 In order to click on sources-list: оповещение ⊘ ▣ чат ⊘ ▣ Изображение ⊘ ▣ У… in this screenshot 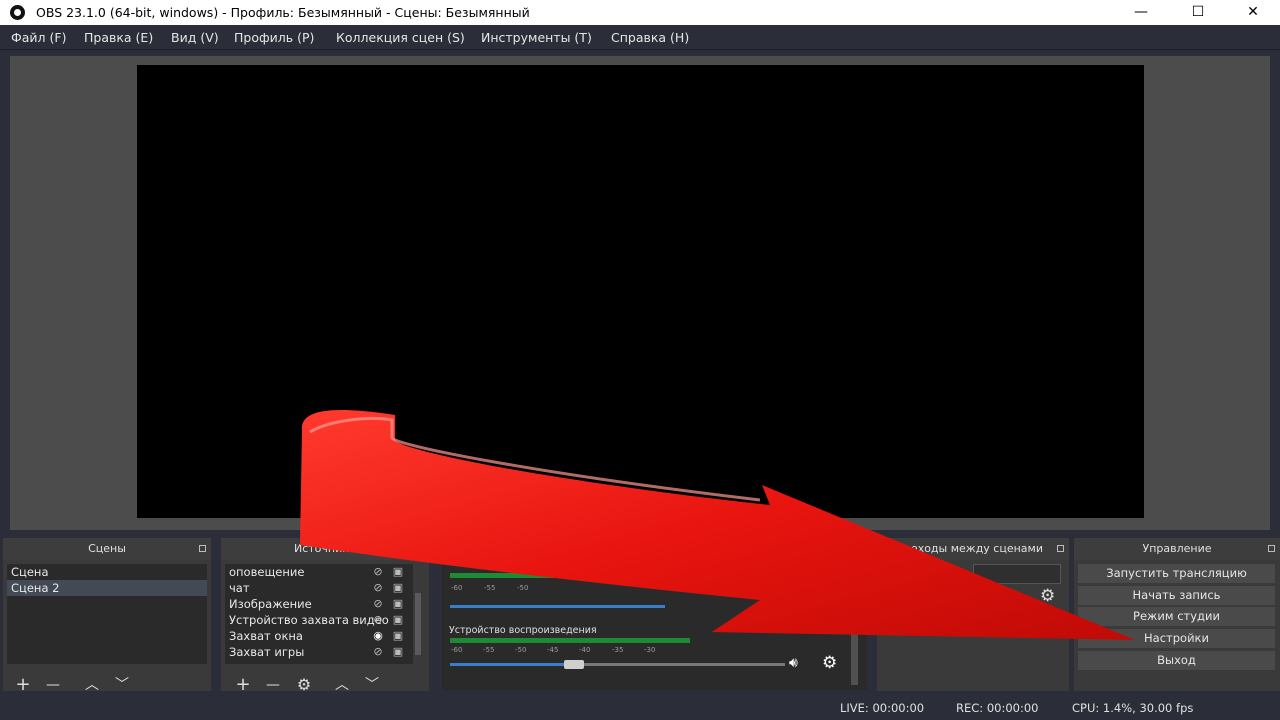, I will do `click(319, 614)`.